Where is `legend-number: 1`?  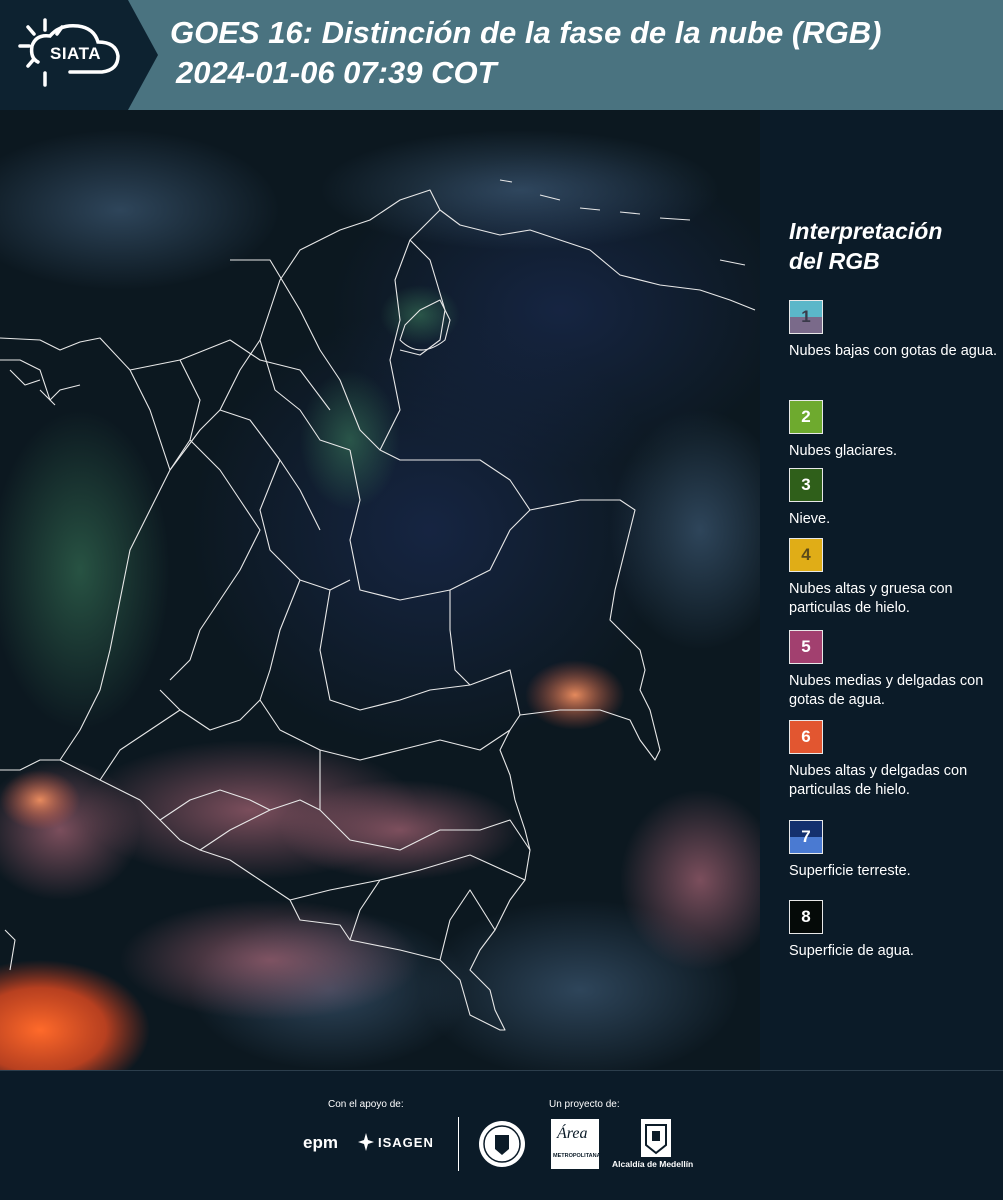
legend-number: 1 is located at coordinates (806, 316).